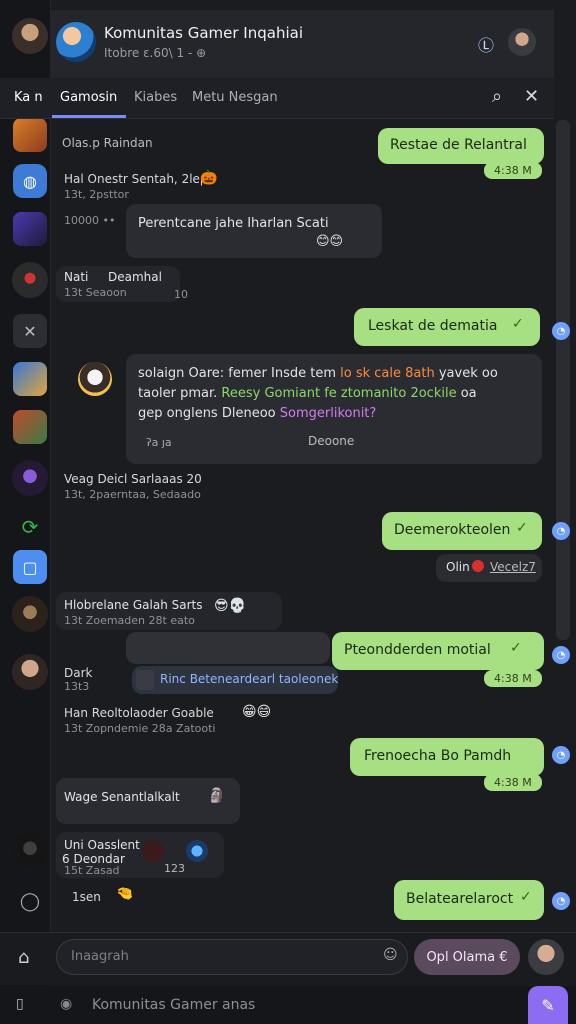  I want to click on rail-server-icon: ◍, so click(30, 181).